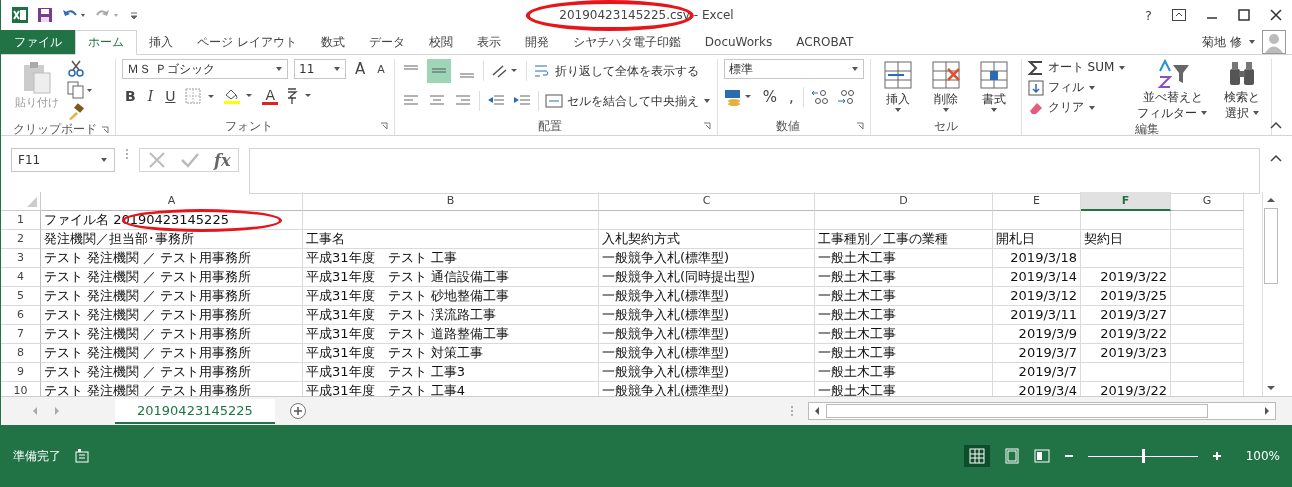 The height and width of the screenshot is (487, 1292). I want to click on copy-icon, so click(80, 90).